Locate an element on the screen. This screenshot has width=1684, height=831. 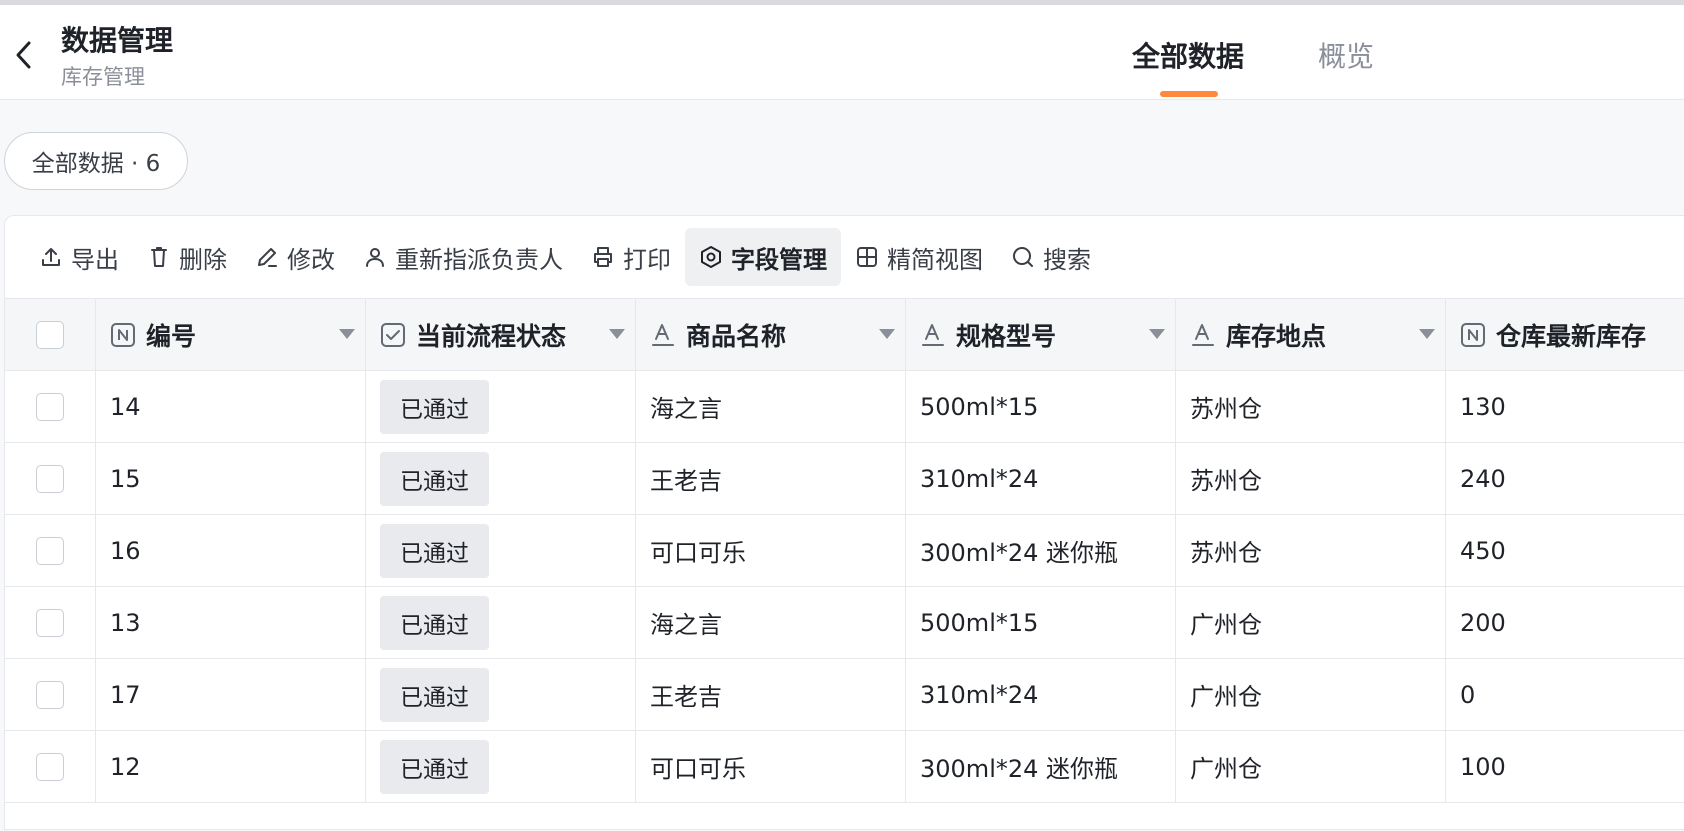
table-row: 16 已通过 可口可乐 300ml*24 迷你瓶 苏州仓 450 is located at coordinates (844, 551).